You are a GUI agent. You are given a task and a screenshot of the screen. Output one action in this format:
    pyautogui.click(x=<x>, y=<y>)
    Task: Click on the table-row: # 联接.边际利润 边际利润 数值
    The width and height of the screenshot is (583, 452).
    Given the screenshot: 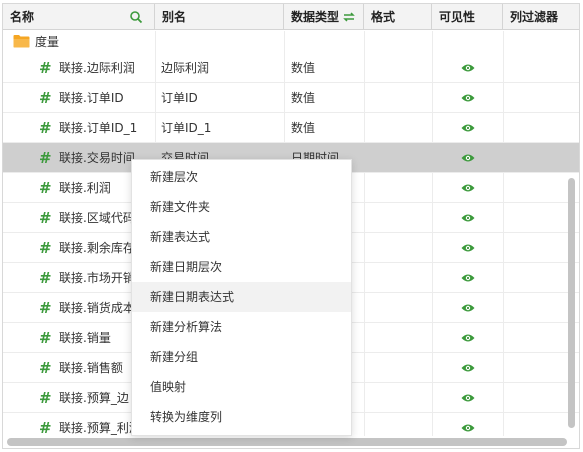 What is the action you would take?
    pyautogui.click(x=291, y=68)
    